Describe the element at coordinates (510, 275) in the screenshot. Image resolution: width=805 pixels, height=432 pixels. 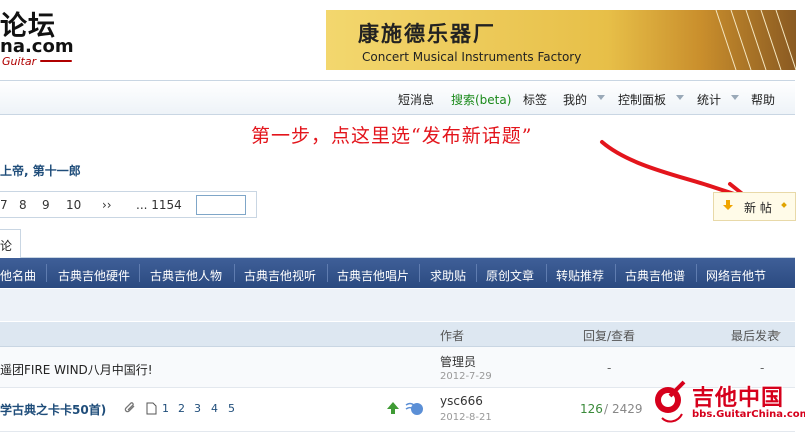
I see `category-link: 原创文章` at that location.